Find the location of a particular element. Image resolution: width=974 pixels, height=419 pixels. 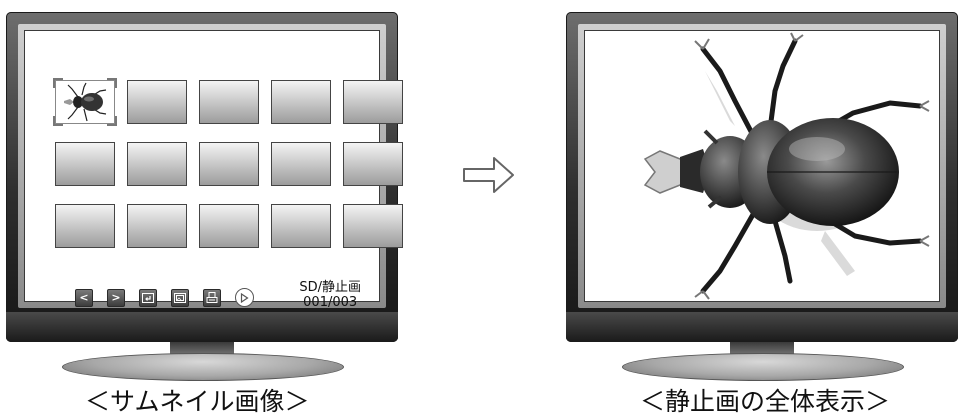

full-view-button is located at coordinates (180, 297).